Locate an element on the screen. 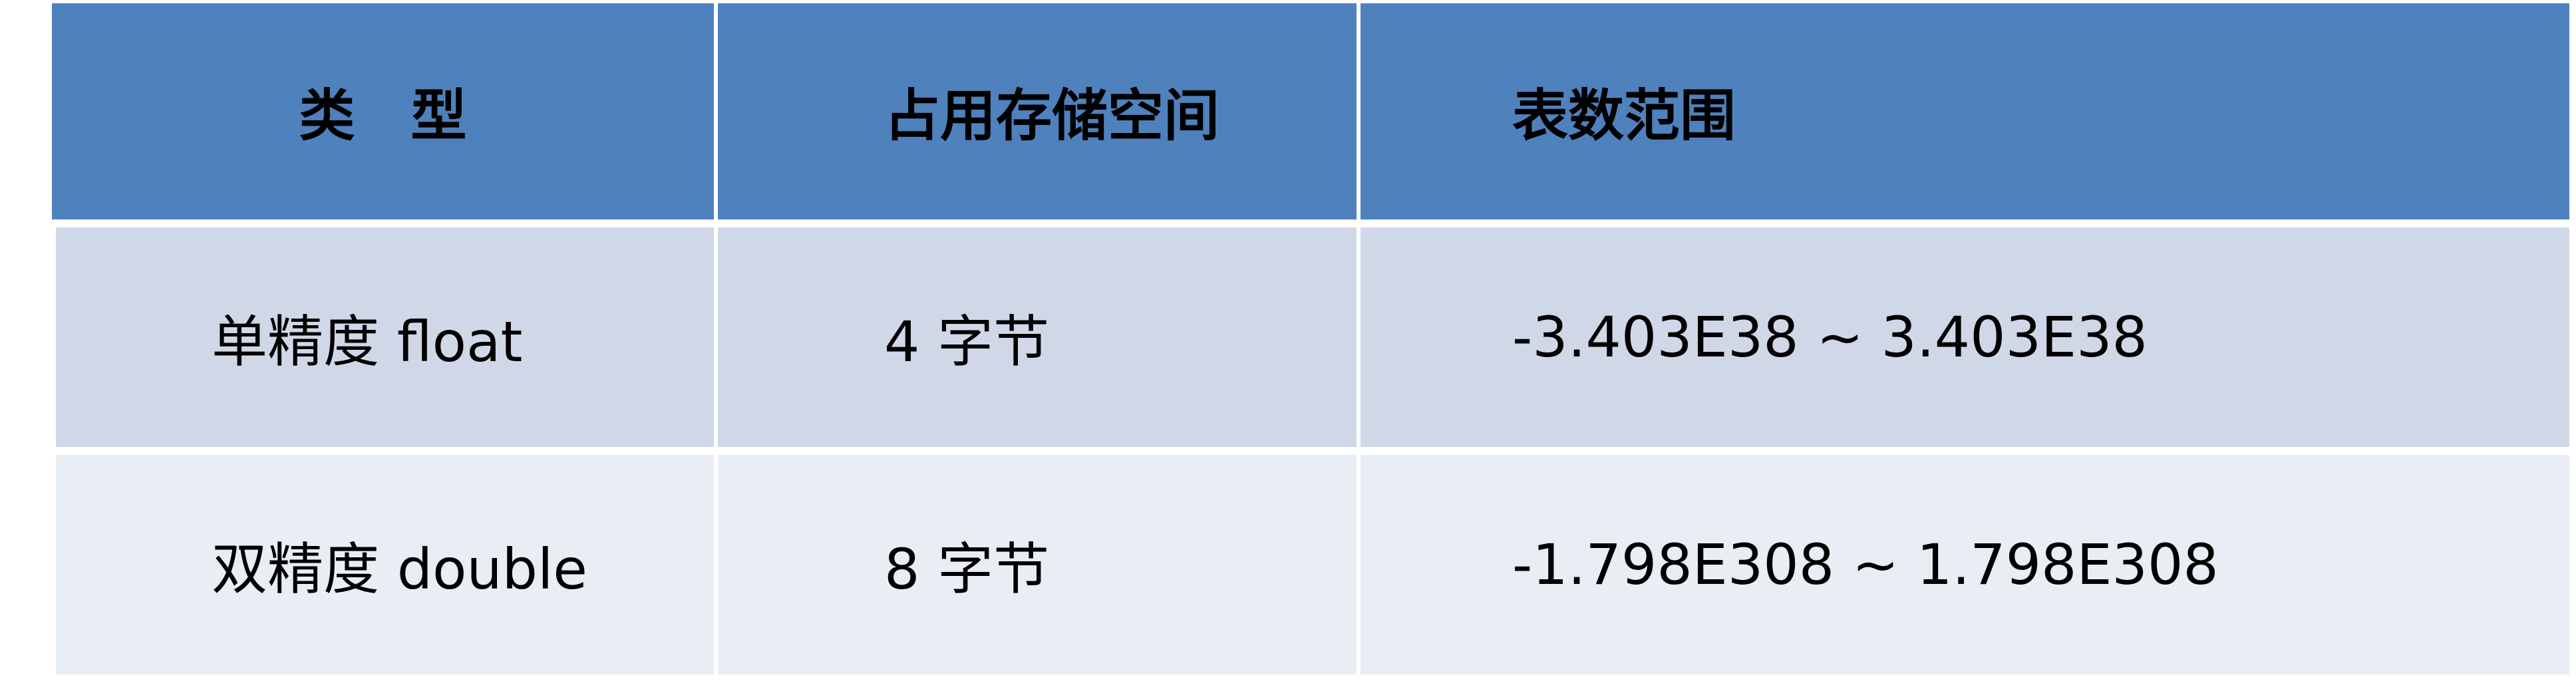 The image size is (2576, 689). row-double-storage-cell: 8 字节 is located at coordinates (1035, 564).